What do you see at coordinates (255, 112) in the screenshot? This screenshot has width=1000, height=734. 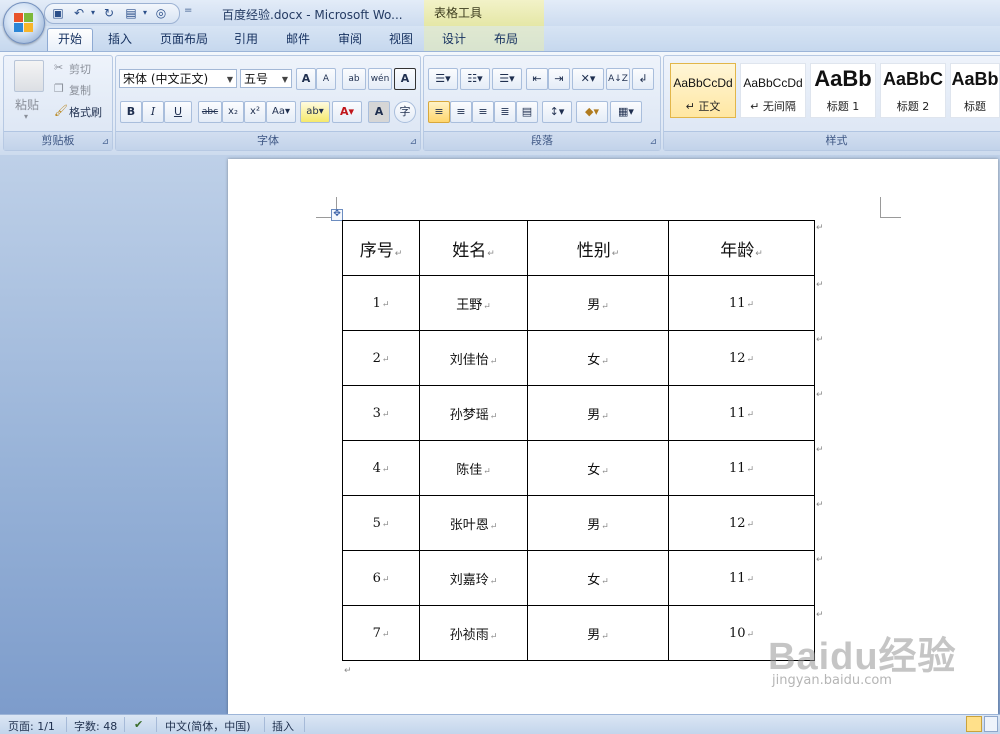 I see `superscript-button: x²` at bounding box center [255, 112].